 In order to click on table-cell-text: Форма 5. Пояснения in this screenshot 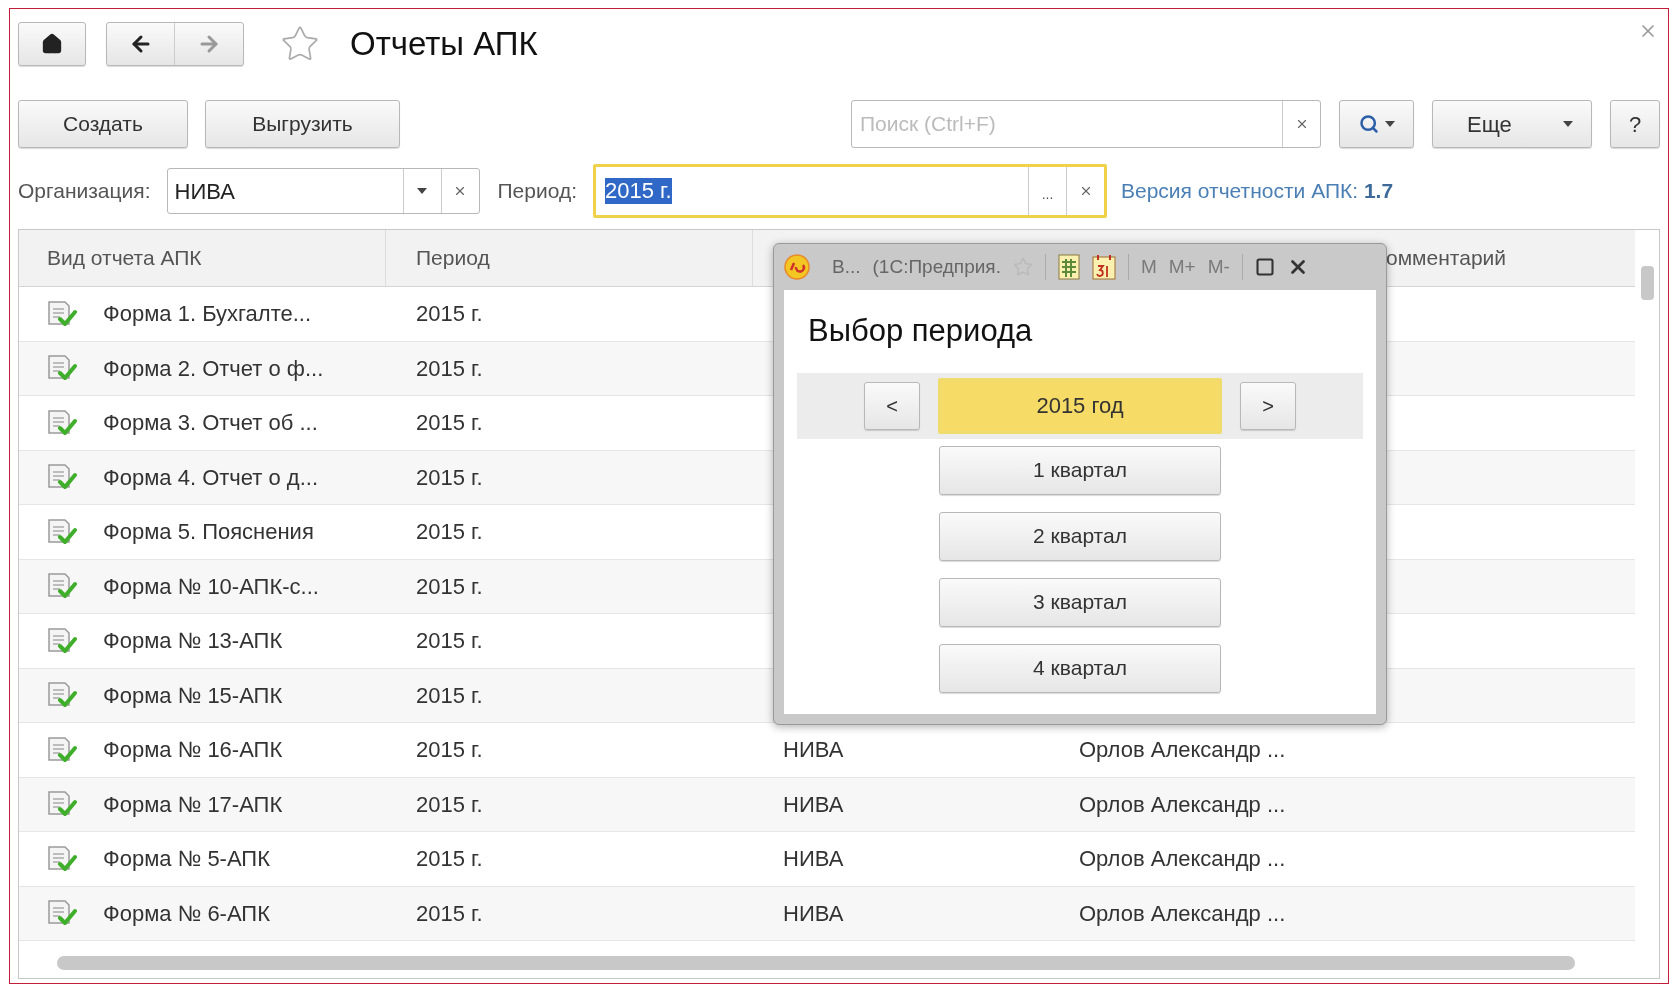, I will do `click(208, 532)`.